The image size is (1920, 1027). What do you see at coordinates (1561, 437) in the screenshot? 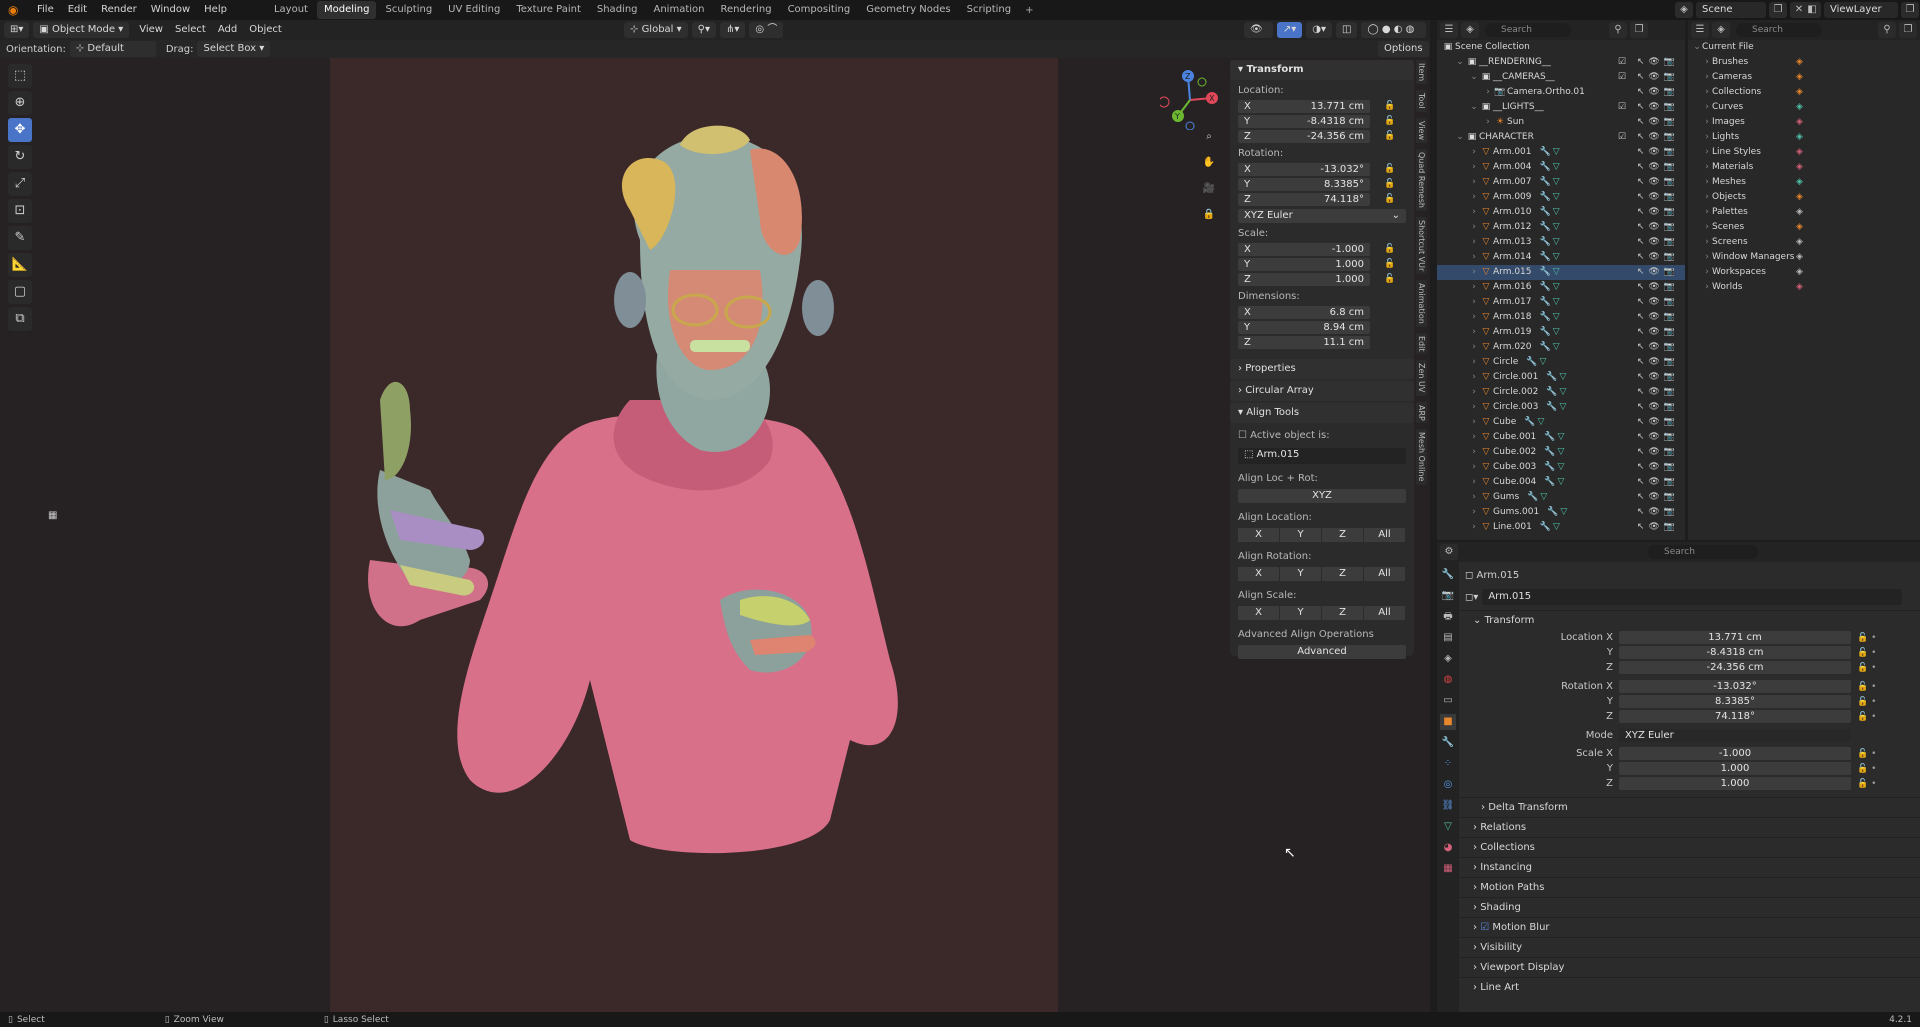
I see `outliner-row: › ▽ Cube.001 🔧▽ ↖👁📷` at bounding box center [1561, 437].